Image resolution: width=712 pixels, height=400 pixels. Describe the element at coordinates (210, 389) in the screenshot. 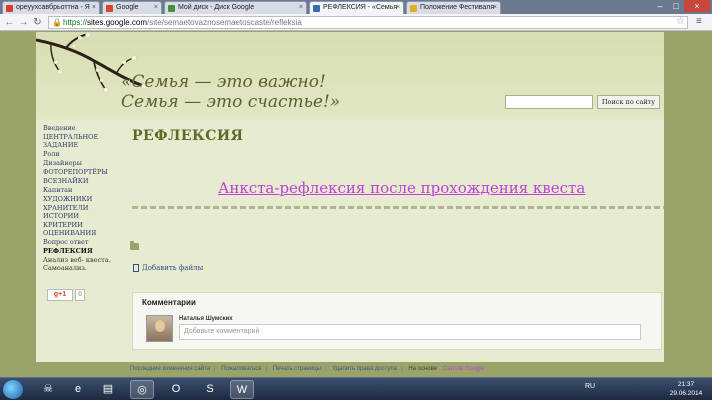

I see `skype-icon: S` at that location.